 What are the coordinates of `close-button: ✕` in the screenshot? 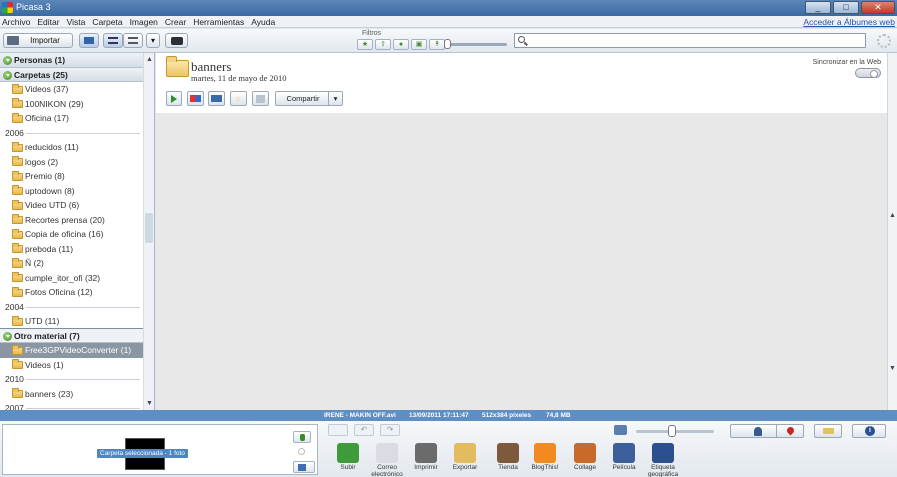 It's located at (878, 7).